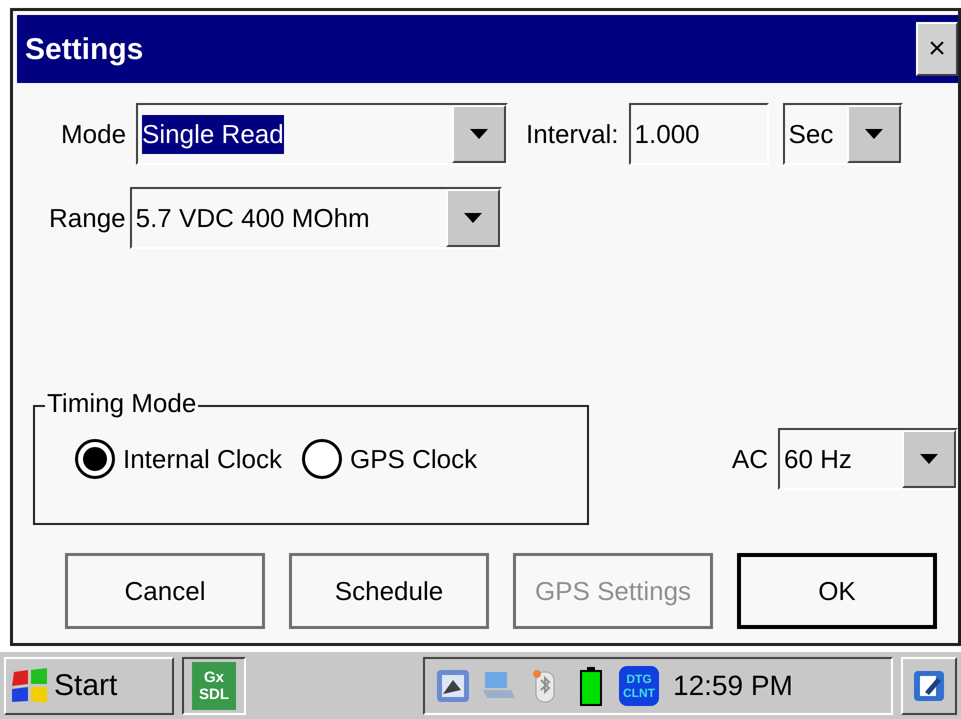  Describe the element at coordinates (84, 50) in the screenshot. I see `window-title: Settings` at that location.